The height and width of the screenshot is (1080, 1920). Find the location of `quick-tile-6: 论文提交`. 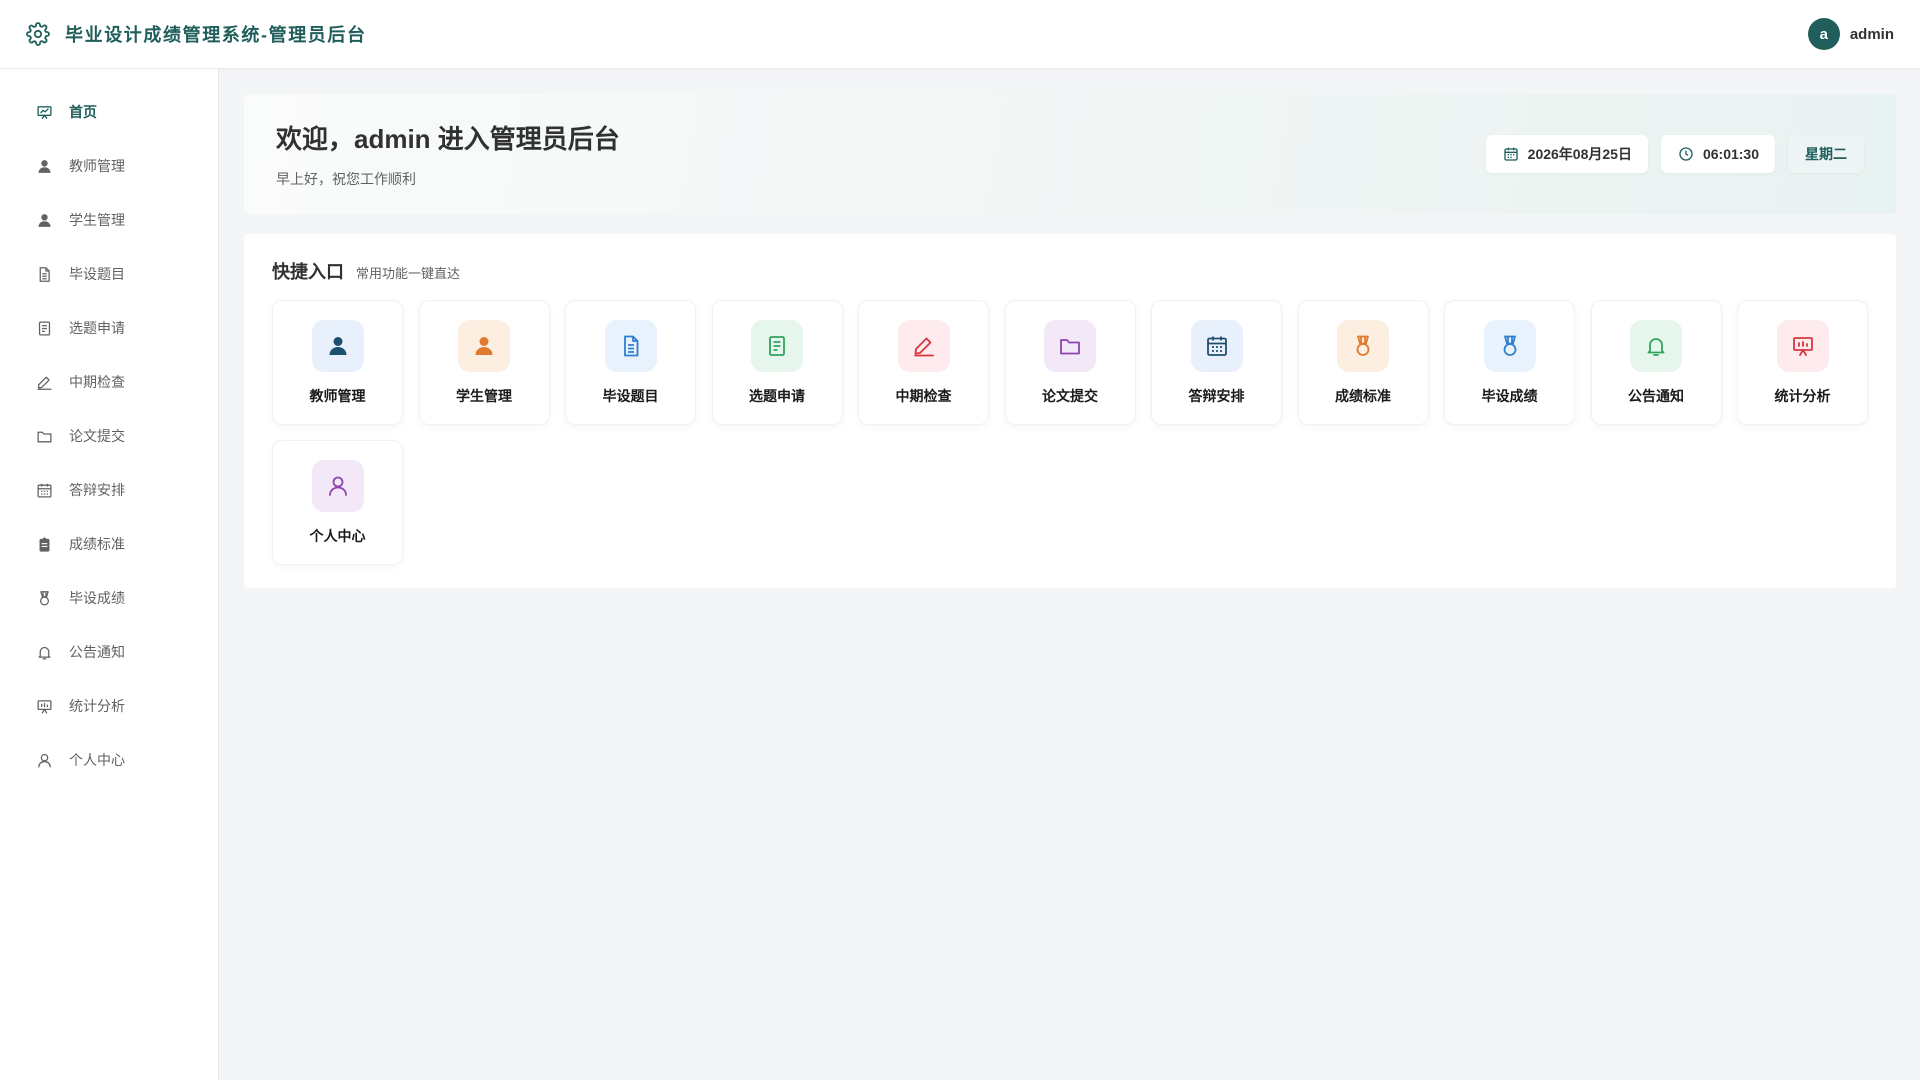

quick-tile-6: 论文提交 is located at coordinates (1070, 362).